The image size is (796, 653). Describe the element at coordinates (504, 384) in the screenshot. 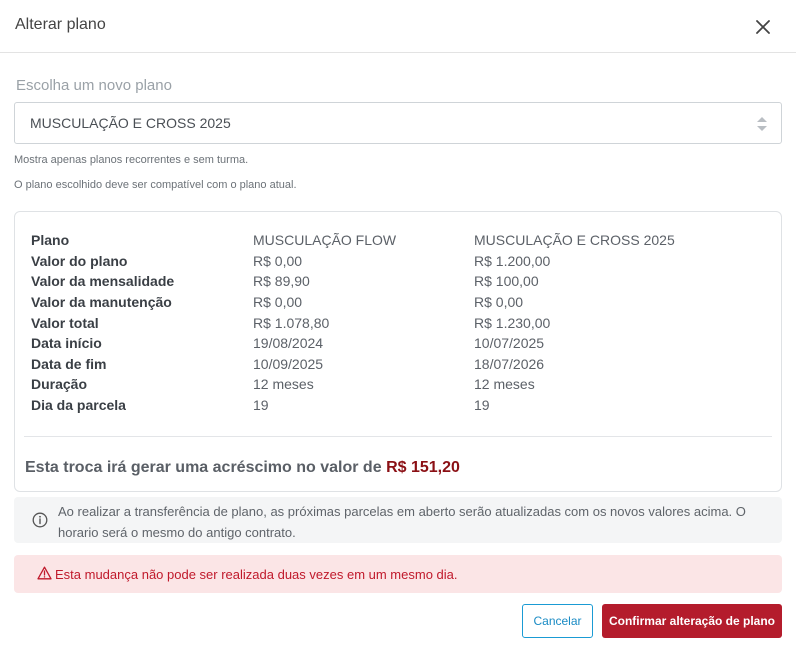

I see `new-value: 12 meses` at that location.